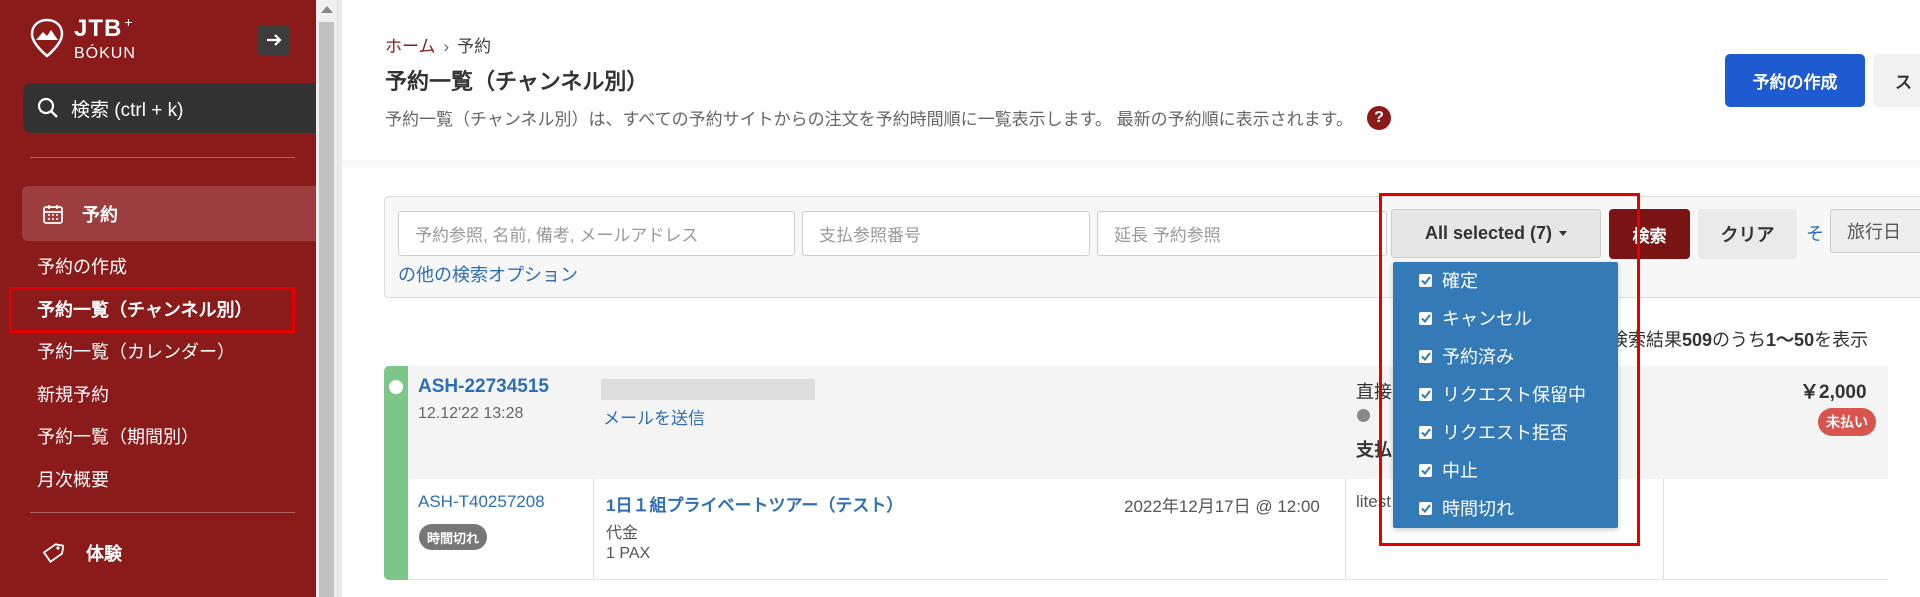 The height and width of the screenshot is (597, 1920). What do you see at coordinates (100, 214) in the screenshot?
I see `sidebar-item-label: 予約` at bounding box center [100, 214].